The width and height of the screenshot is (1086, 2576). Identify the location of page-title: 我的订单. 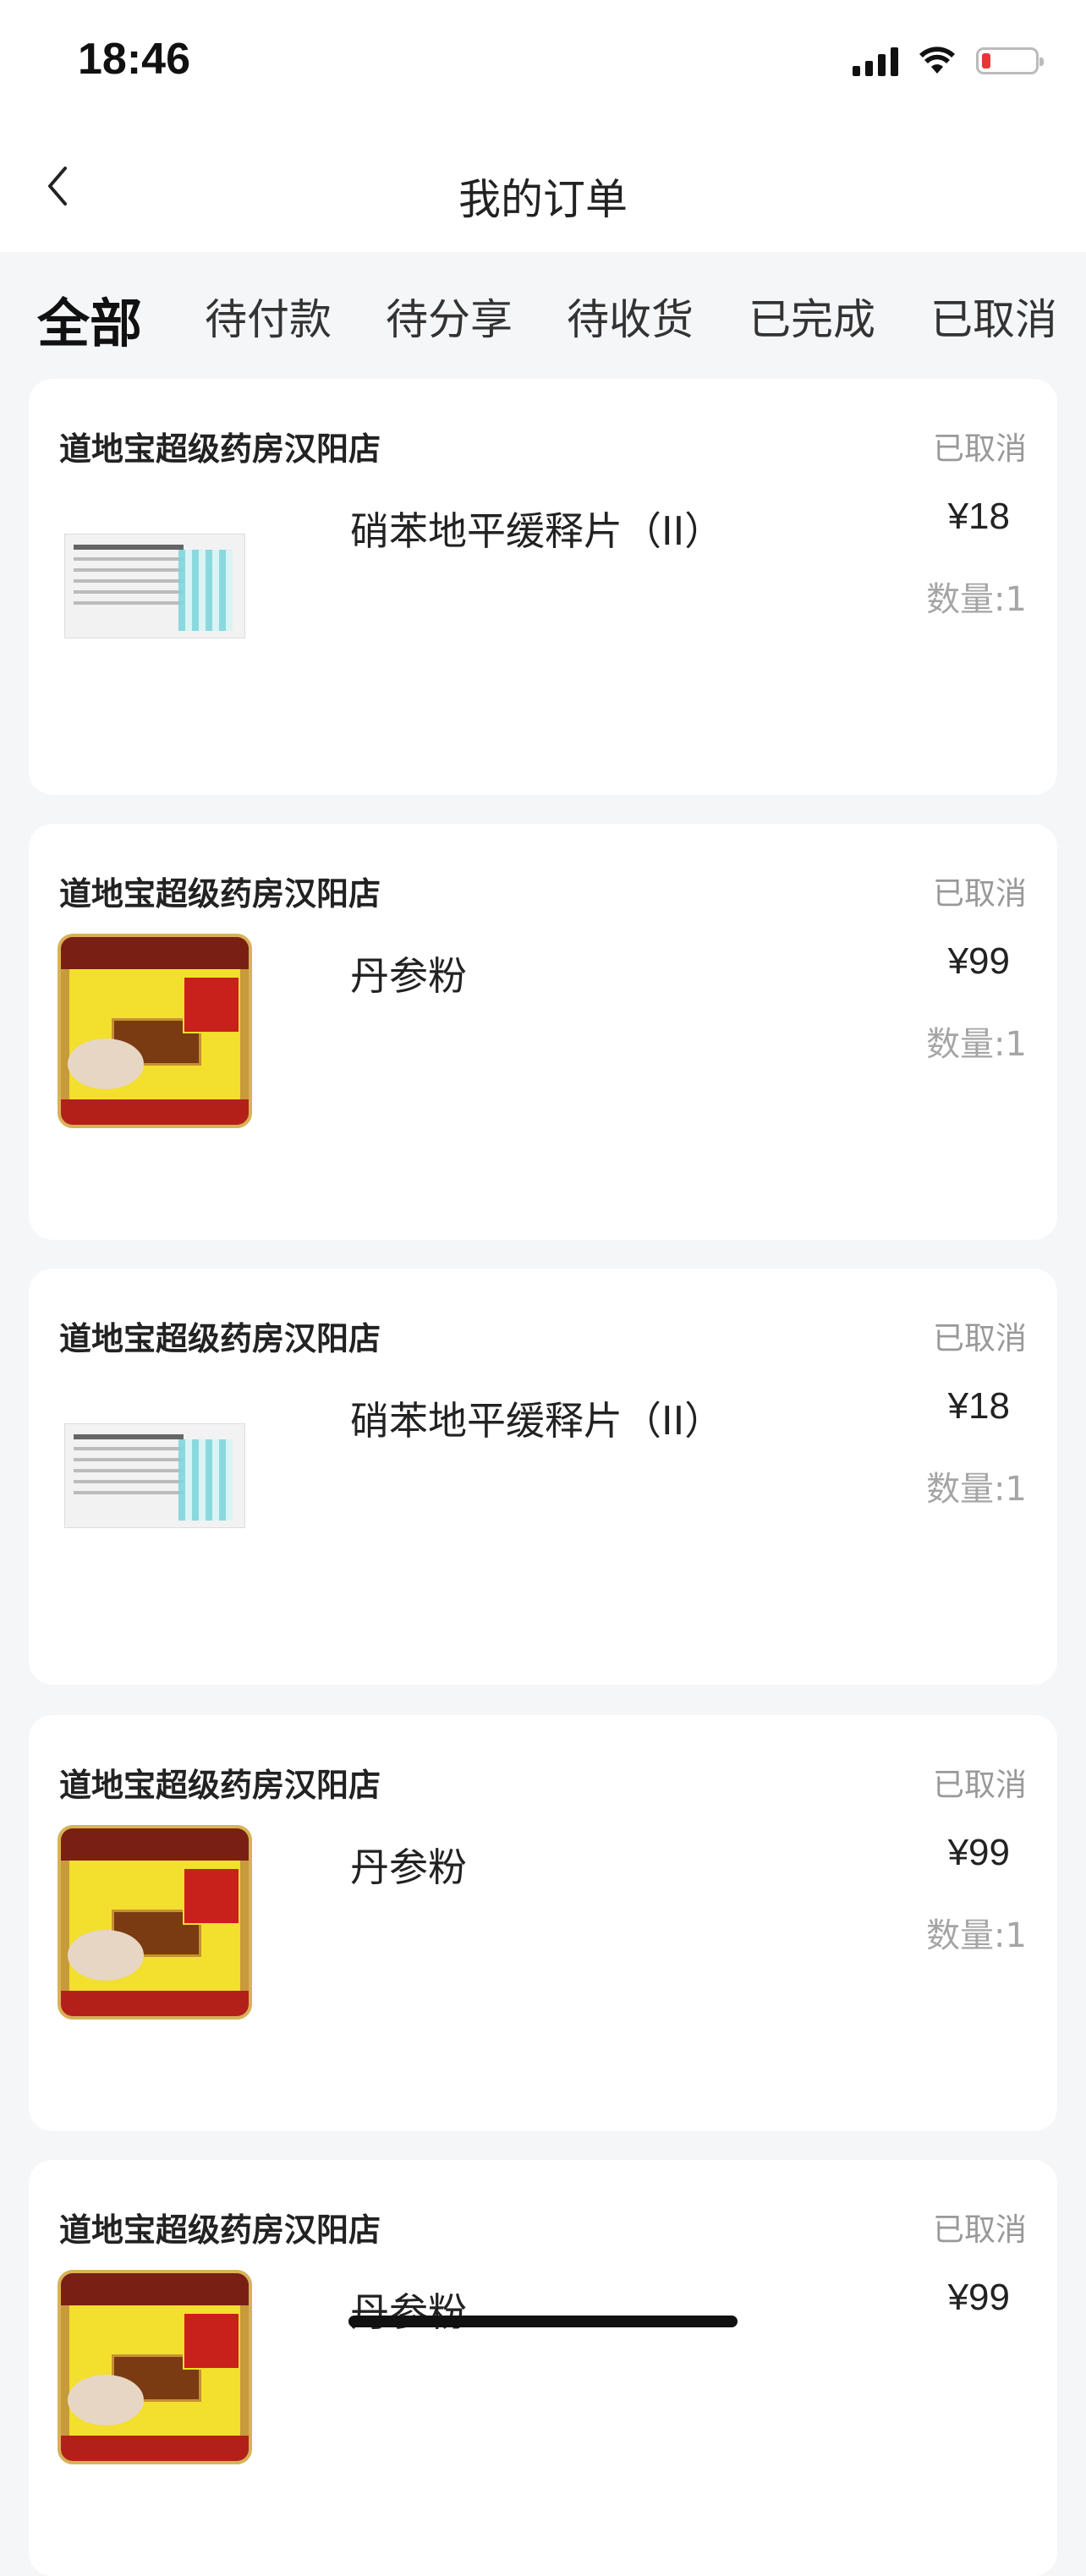
(543, 199).